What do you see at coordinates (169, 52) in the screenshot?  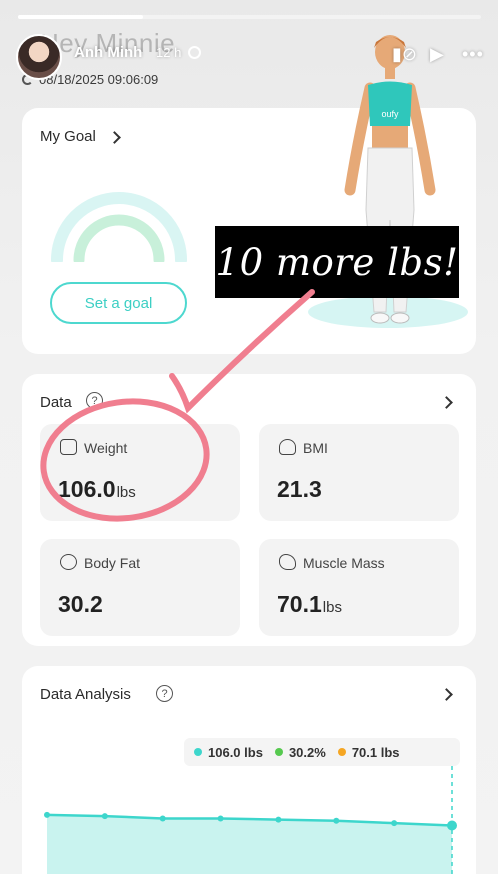 I see `post-time: 12 h` at bounding box center [169, 52].